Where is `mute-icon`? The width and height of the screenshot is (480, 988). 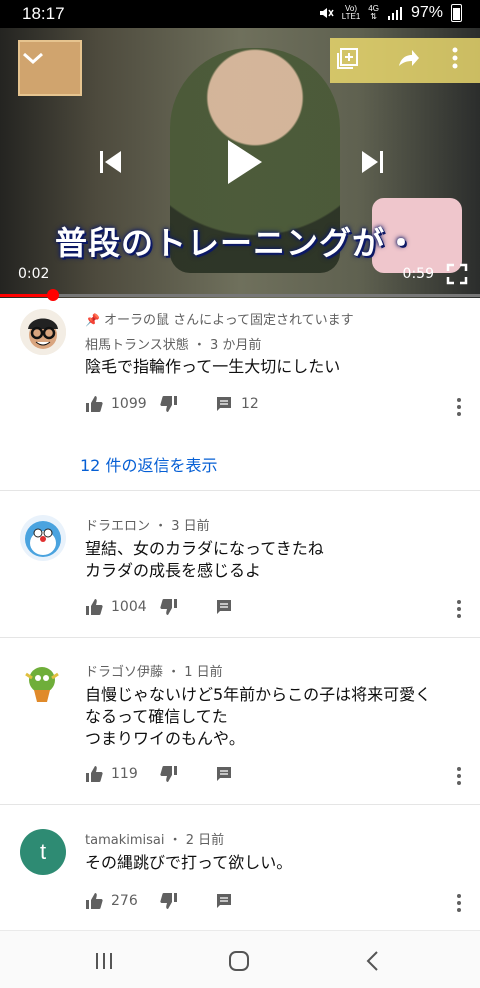 mute-icon is located at coordinates (326, 13).